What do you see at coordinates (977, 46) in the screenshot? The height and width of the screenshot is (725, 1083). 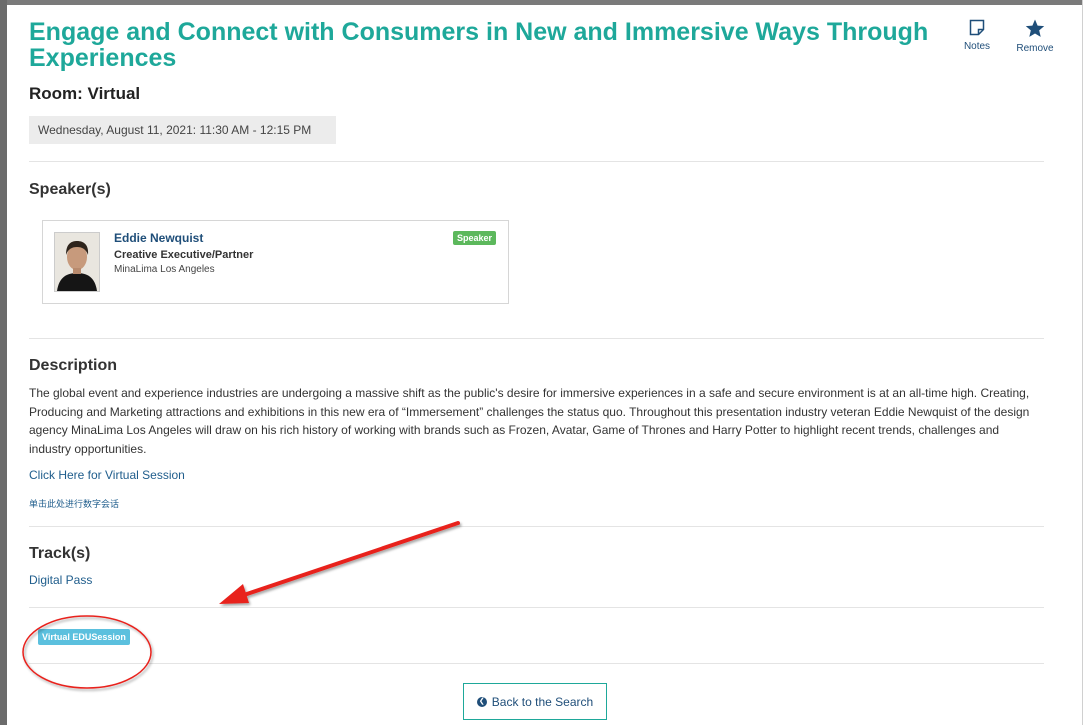 I see `notes-label: Notes` at bounding box center [977, 46].